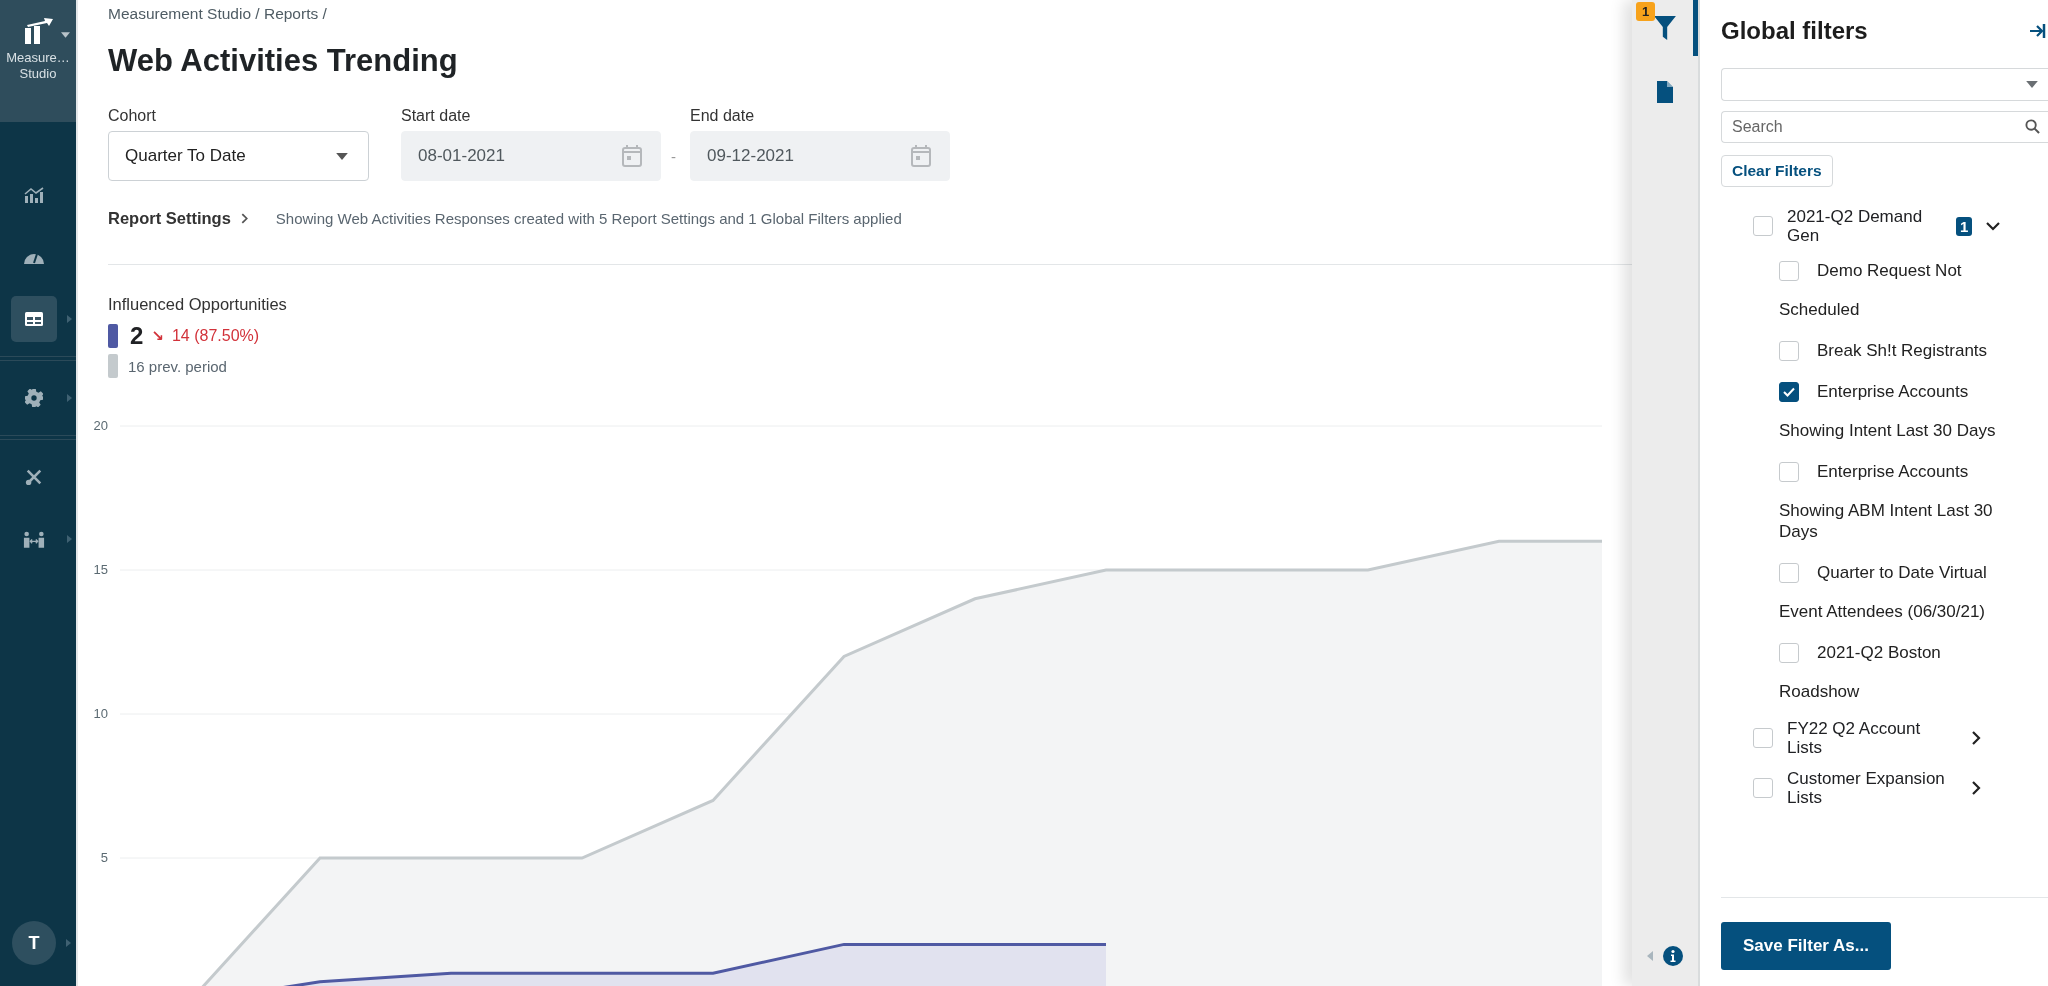 Image resolution: width=2048 pixels, height=986 pixels. Describe the element at coordinates (215, 336) in the screenshot. I see `metric-change: 14 (87.50%)` at that location.